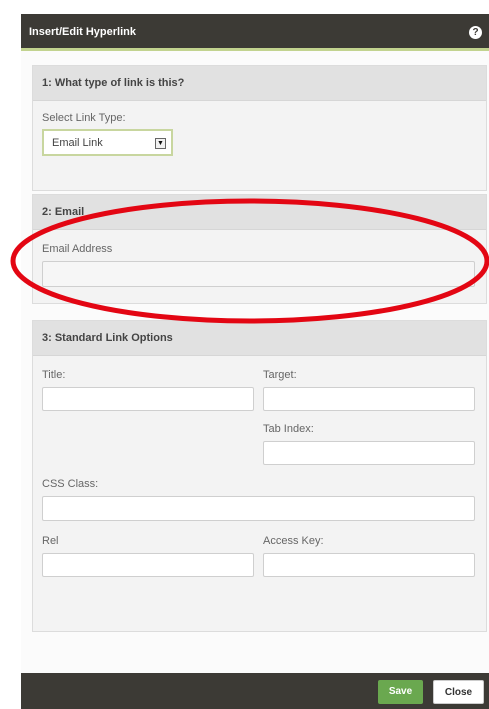 This screenshot has width=489, height=709. I want to click on title-label: Title:, so click(54, 375).